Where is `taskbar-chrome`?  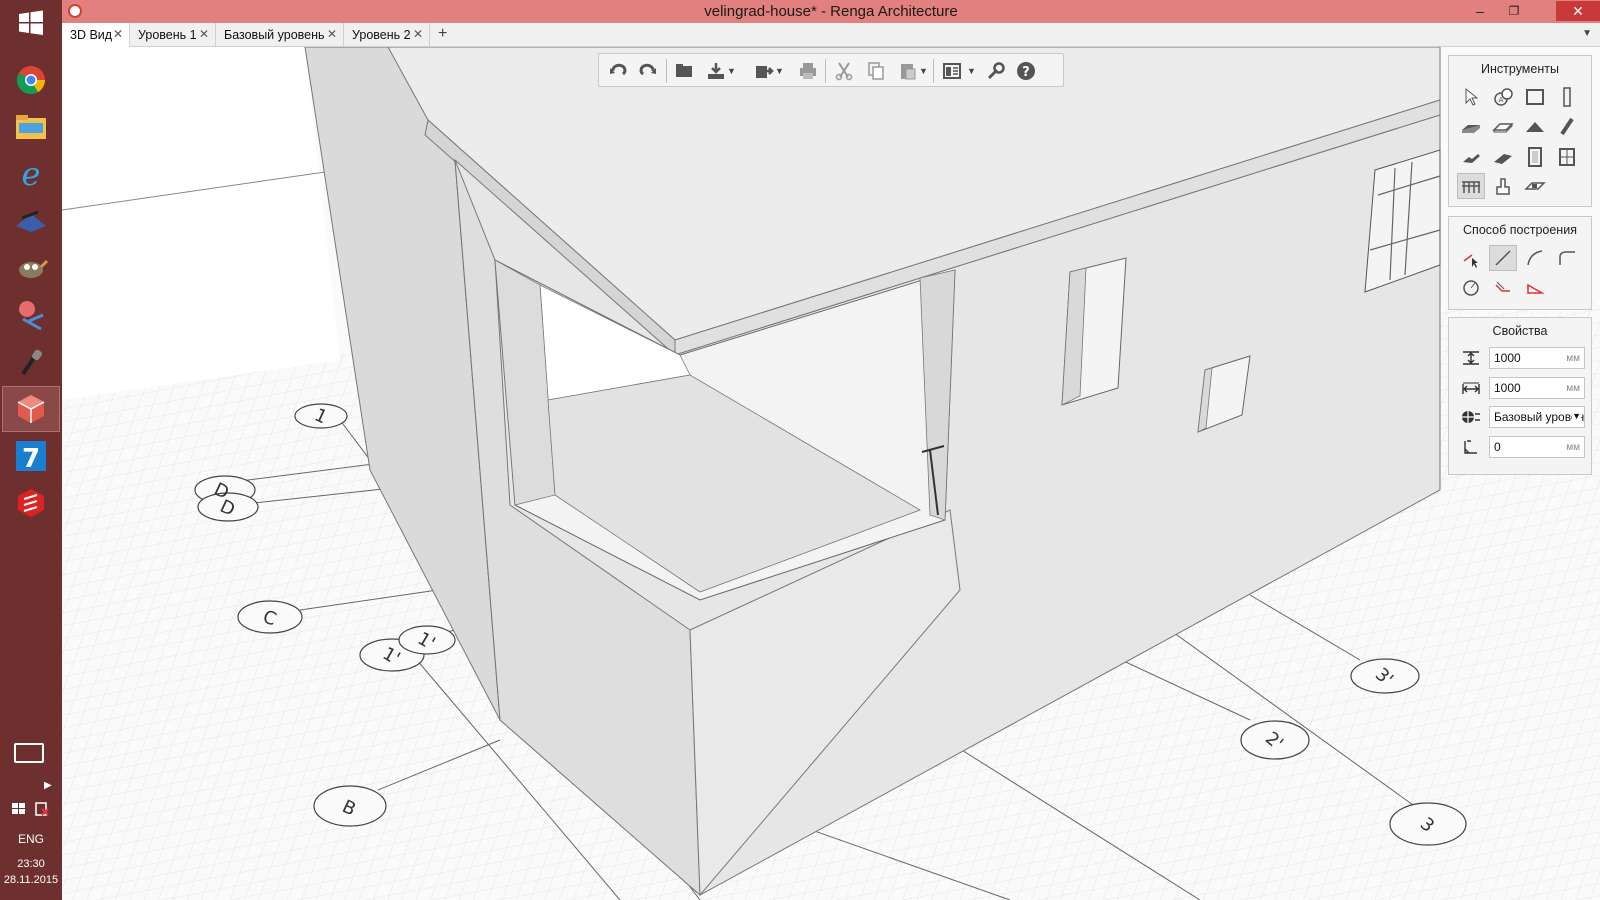
taskbar-chrome is located at coordinates (31, 80).